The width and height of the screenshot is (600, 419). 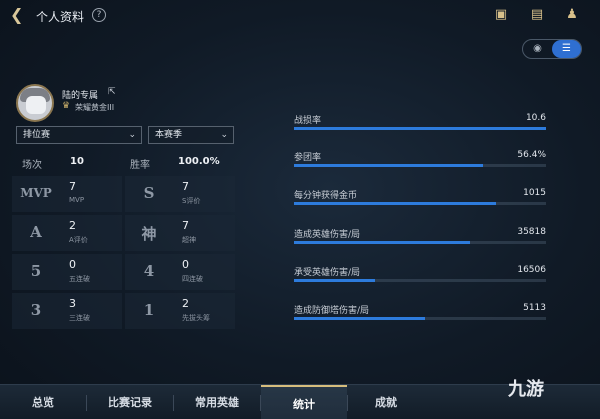 What do you see at coordinates (79, 318) in the screenshot?
I see `achievement-label: 三连破` at bounding box center [79, 318].